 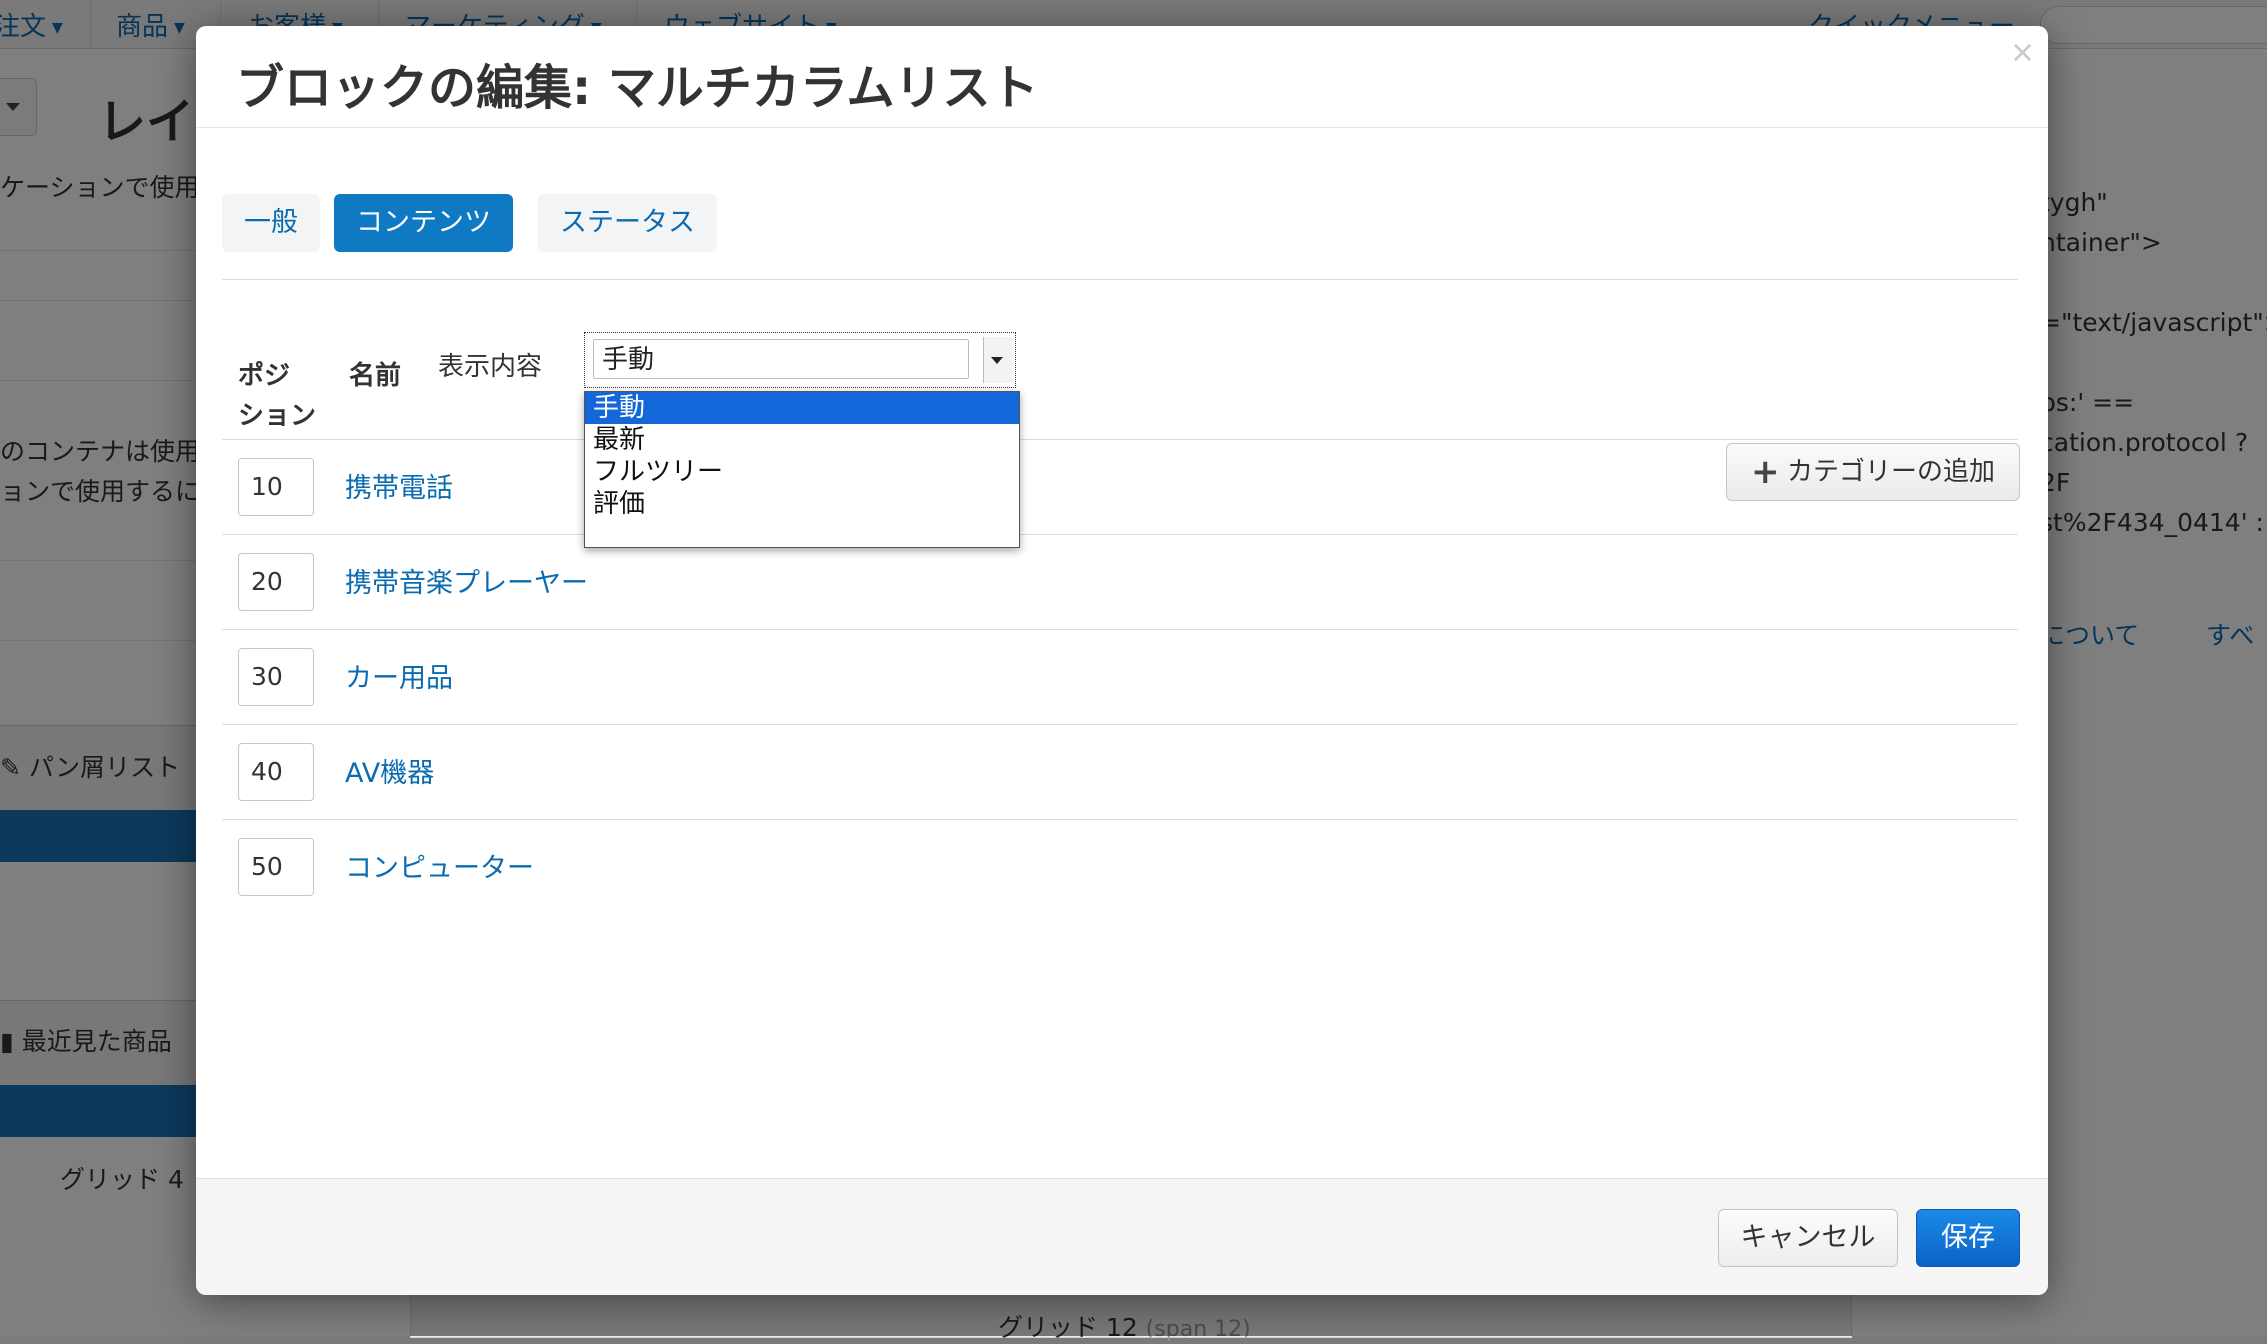 I want to click on table-row: 40 AV機器, so click(x=1120, y=772).